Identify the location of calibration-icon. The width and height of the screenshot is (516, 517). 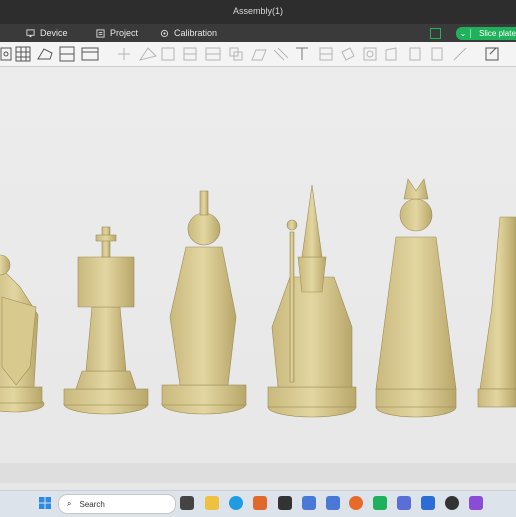
(164, 33).